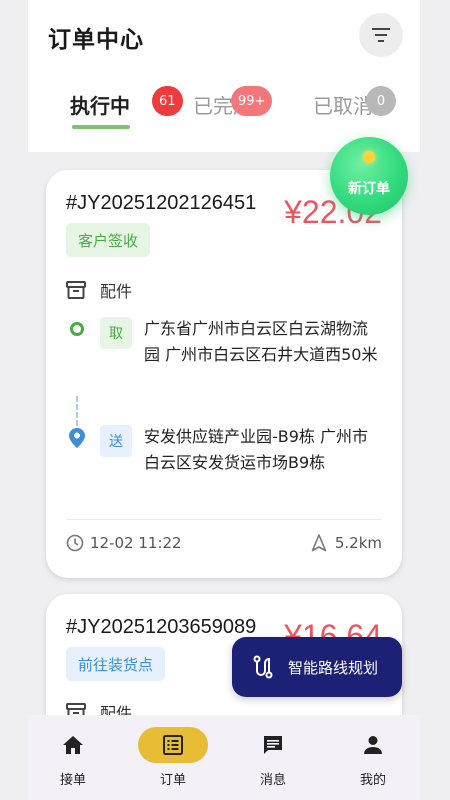 The image size is (450, 800). Describe the element at coordinates (116, 441) in the screenshot. I see `dropoff-tag: 送` at that location.